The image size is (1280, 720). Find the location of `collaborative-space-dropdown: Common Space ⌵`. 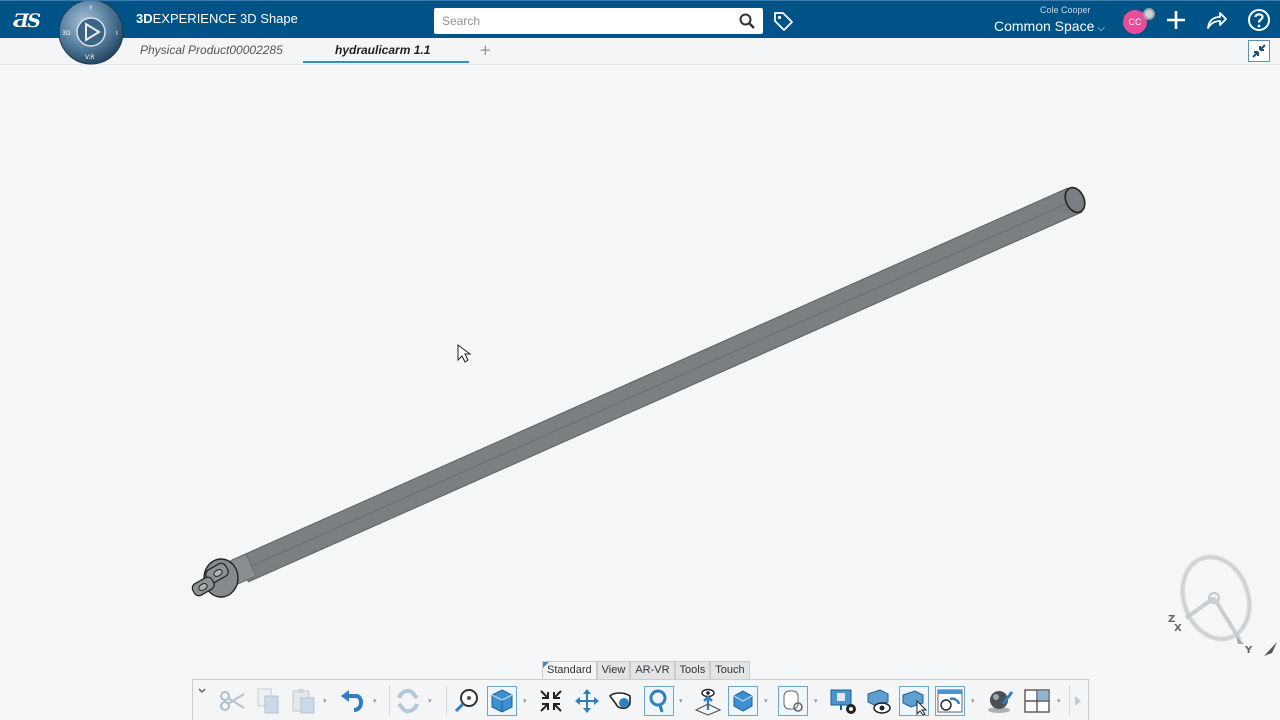

collaborative-space-dropdown: Common Space ⌵ is located at coordinates (1049, 26).